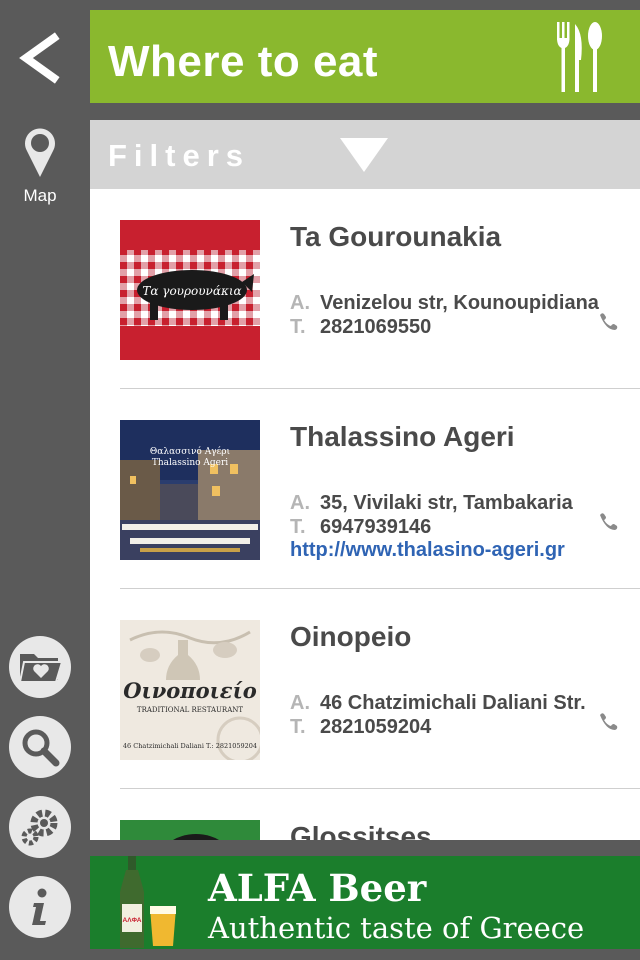  Describe the element at coordinates (190, 746) in the screenshot. I see `logo-text: 46 Chatzimichali Daliani T.: 2821059204` at that location.